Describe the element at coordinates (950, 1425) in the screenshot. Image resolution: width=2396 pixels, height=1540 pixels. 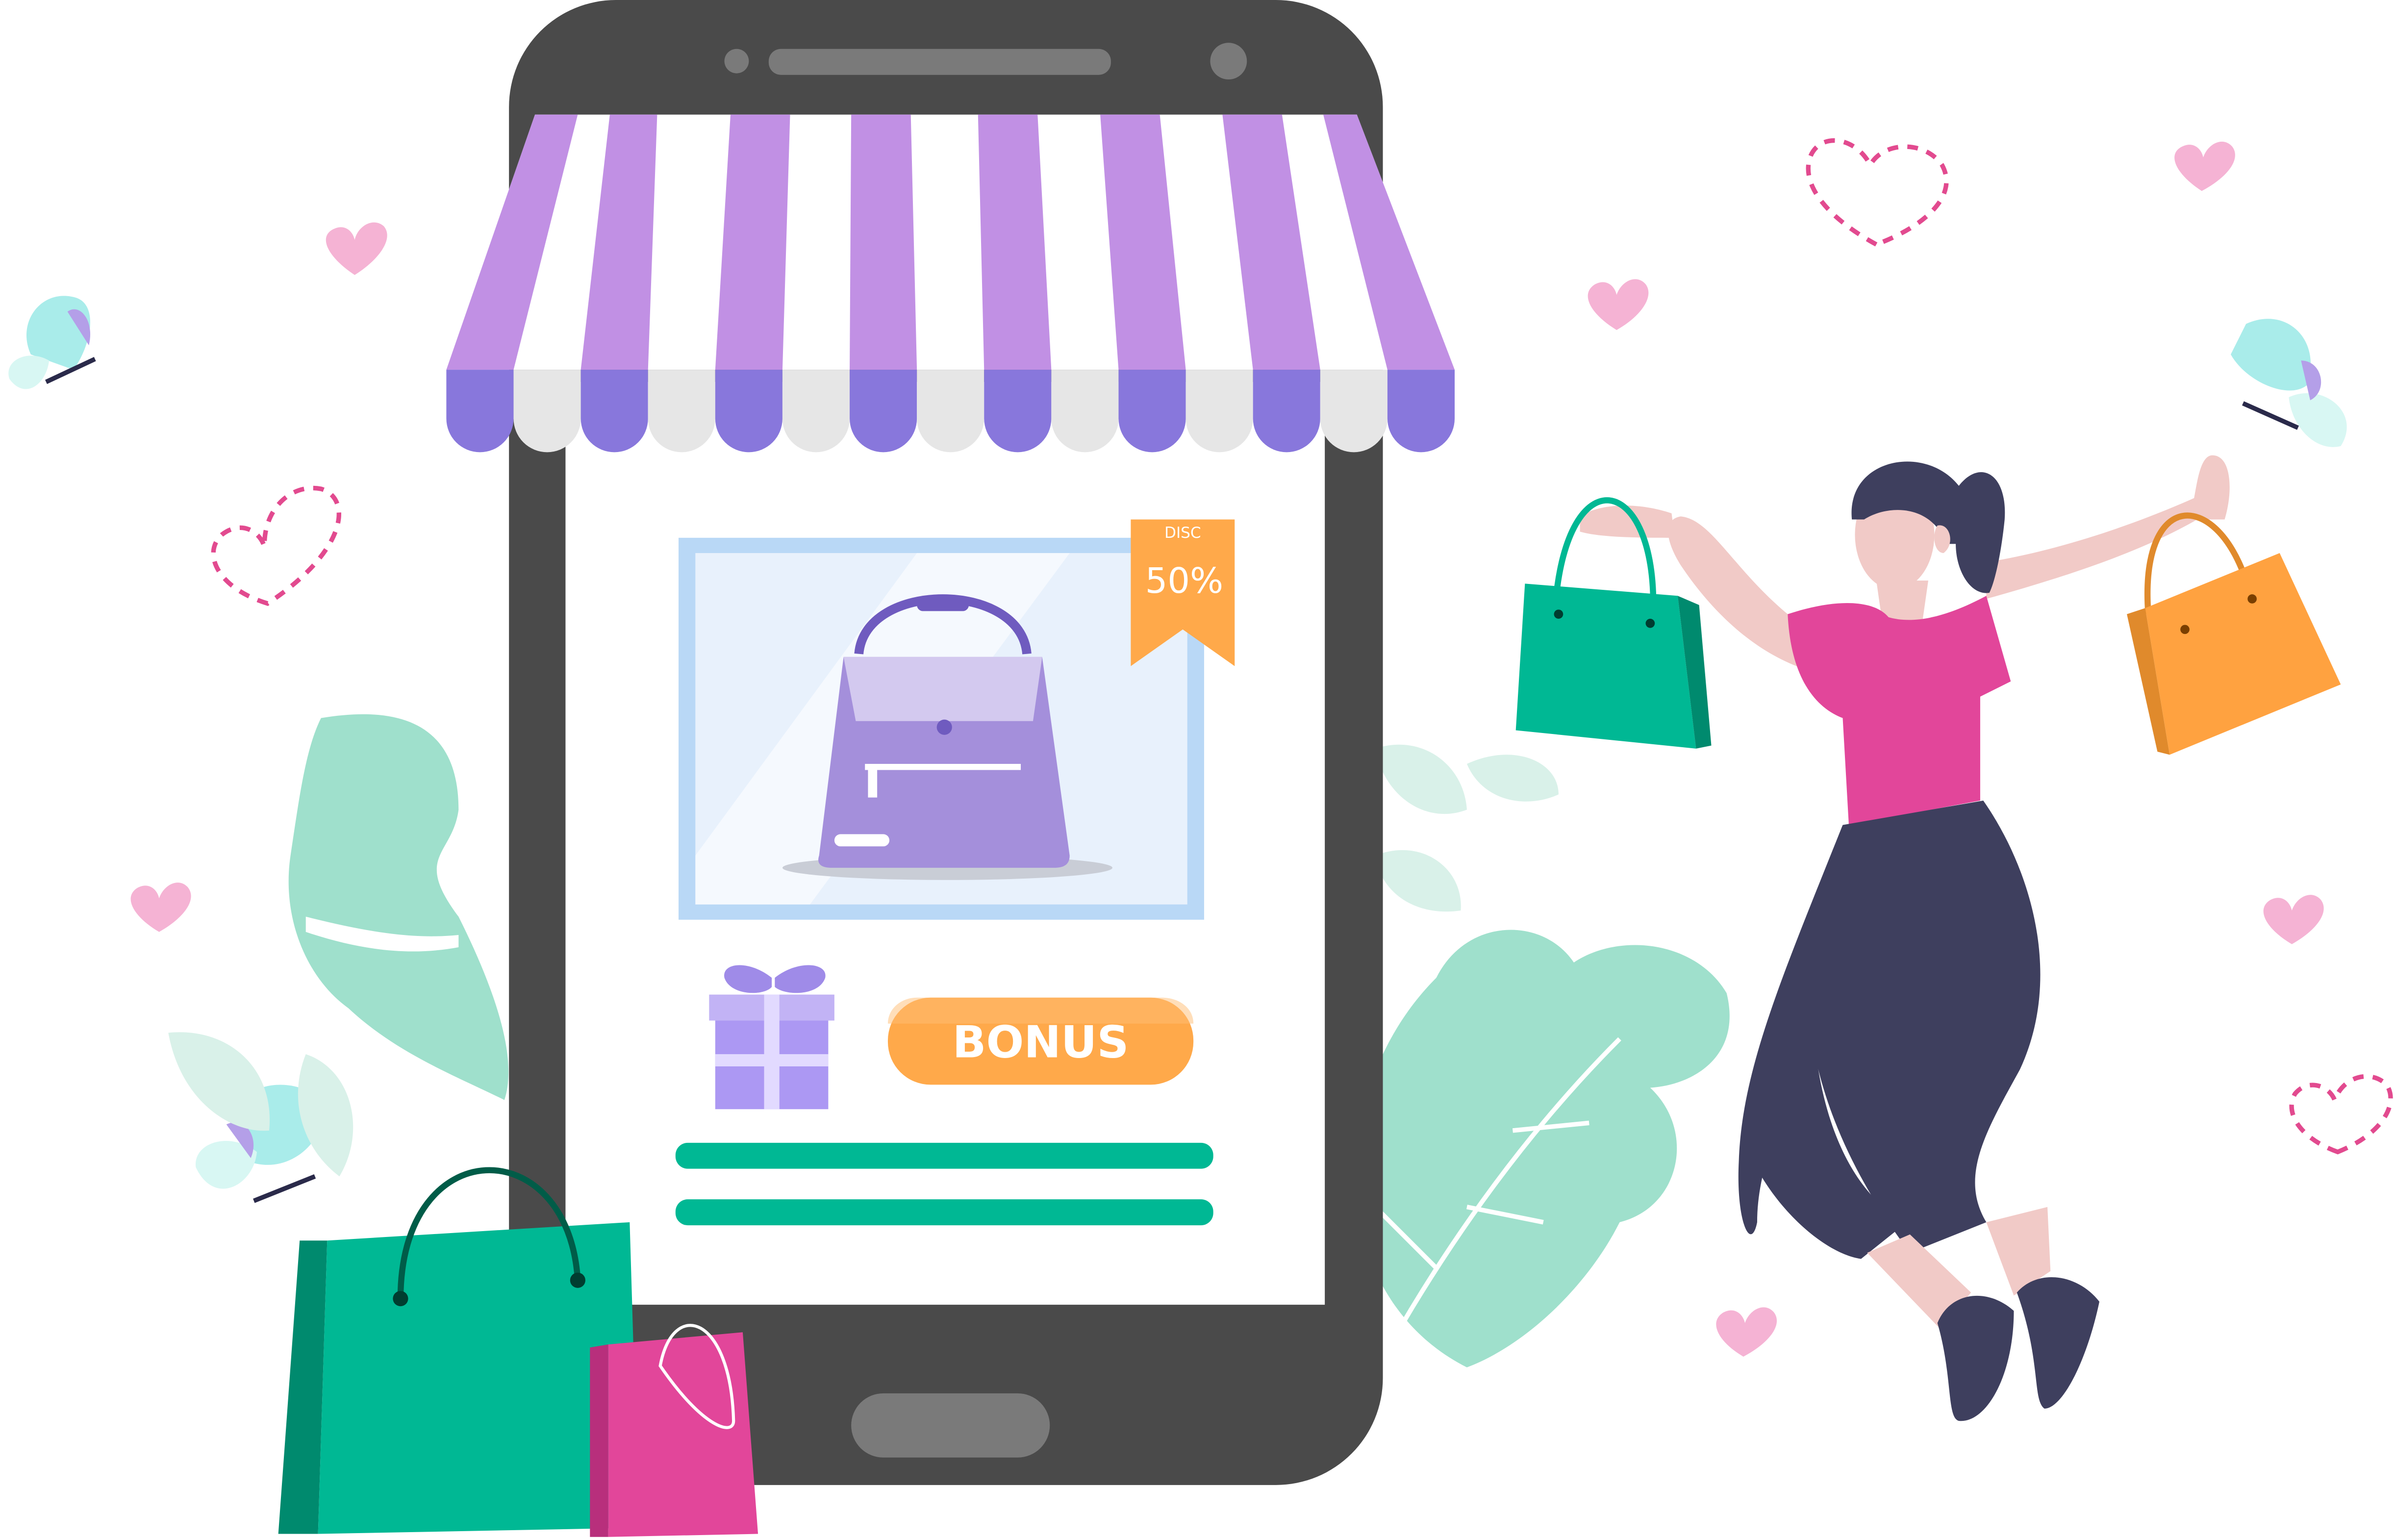
I see `home-button` at that location.